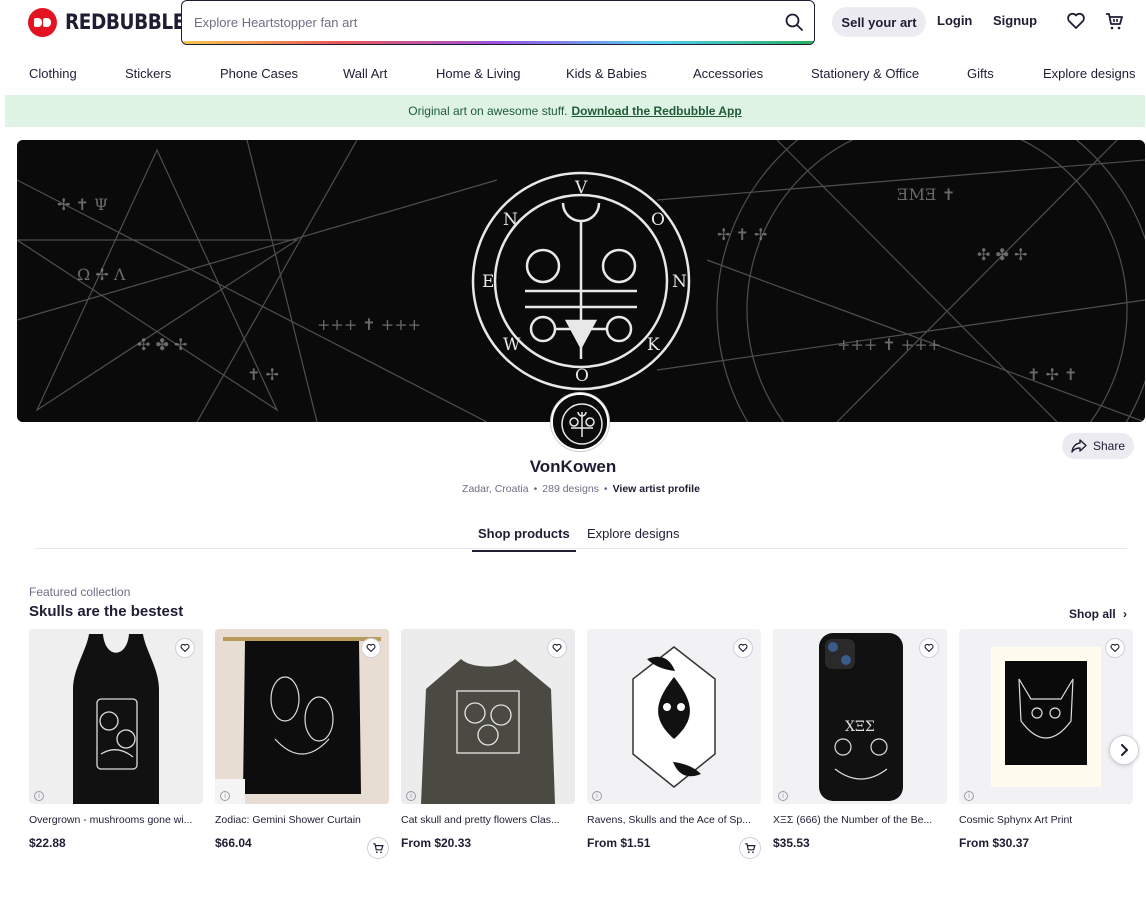 Image resolution: width=1146 pixels, height=901 pixels. I want to click on product-price: From $30.37, so click(994, 843).